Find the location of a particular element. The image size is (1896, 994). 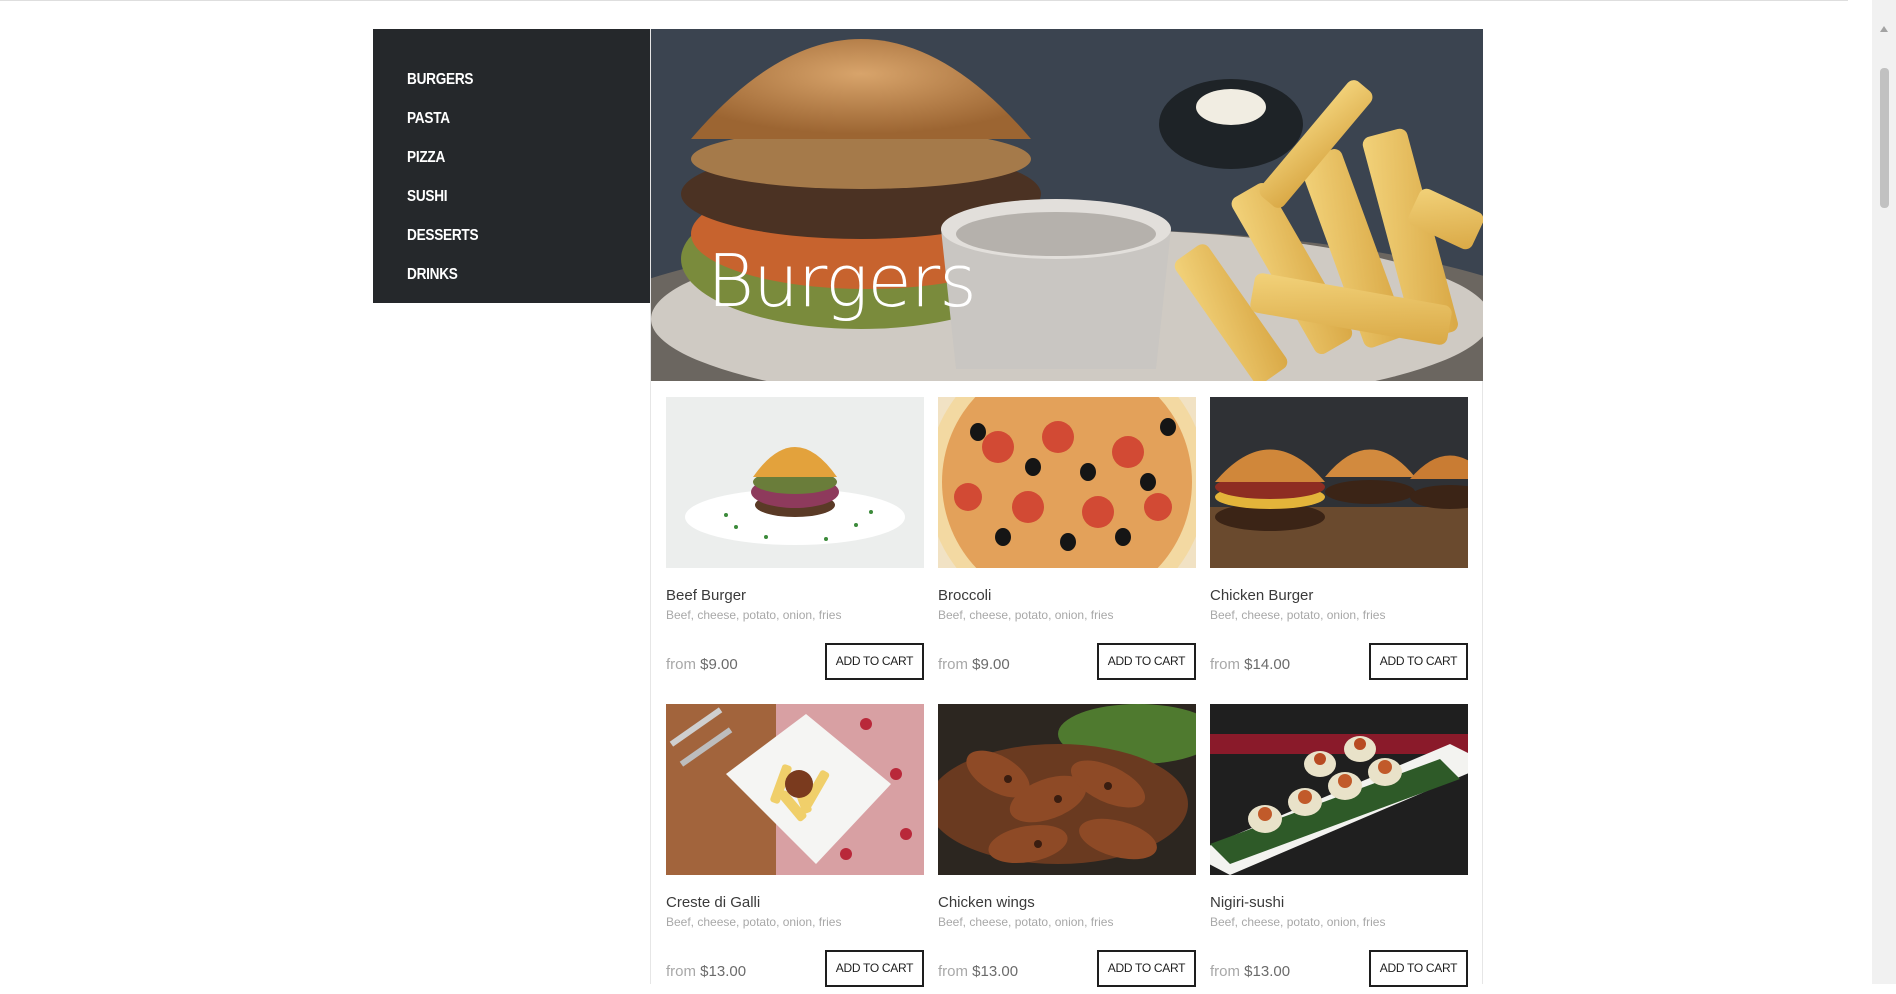

scroll-up-arrow-icon is located at coordinates (1884, 29).